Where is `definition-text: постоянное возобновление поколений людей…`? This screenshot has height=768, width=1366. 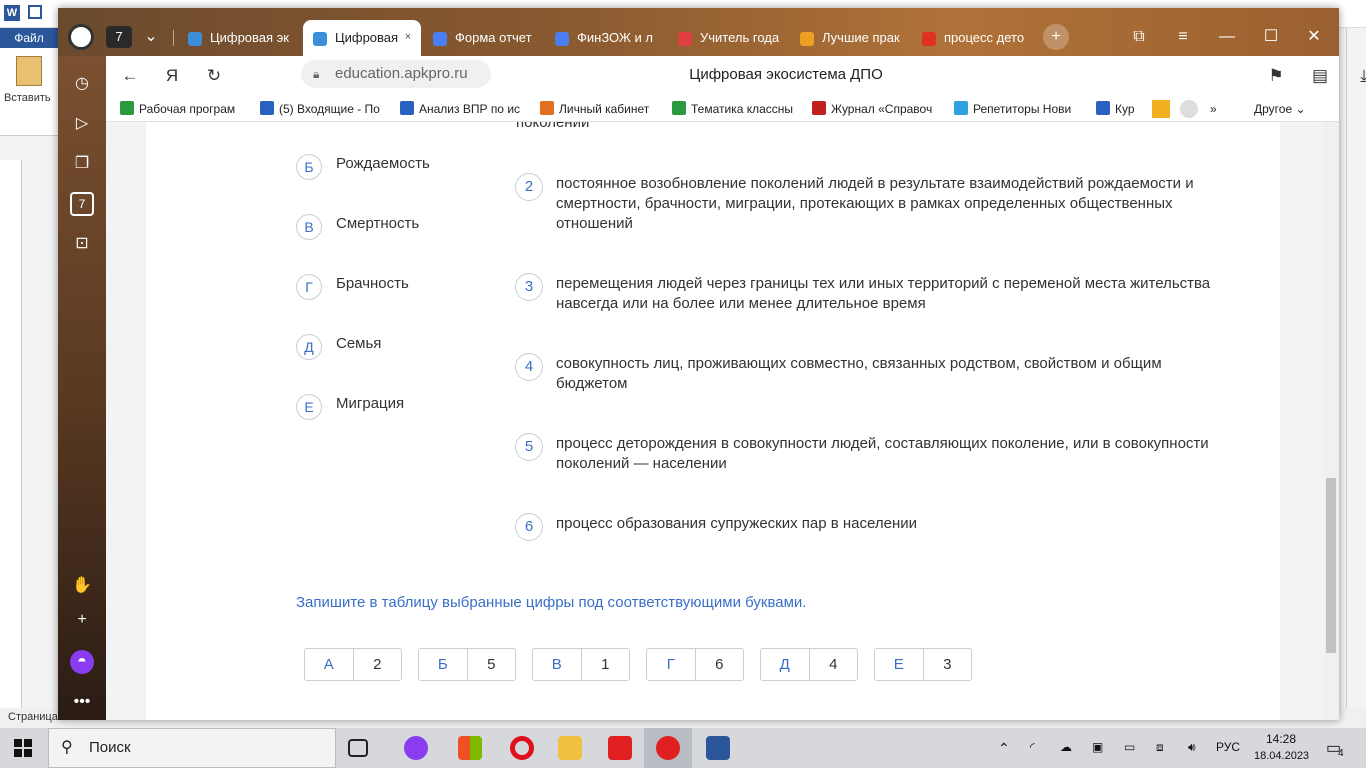
definition-text: постоянное возобновление поколений людей… is located at coordinates (936, 204).